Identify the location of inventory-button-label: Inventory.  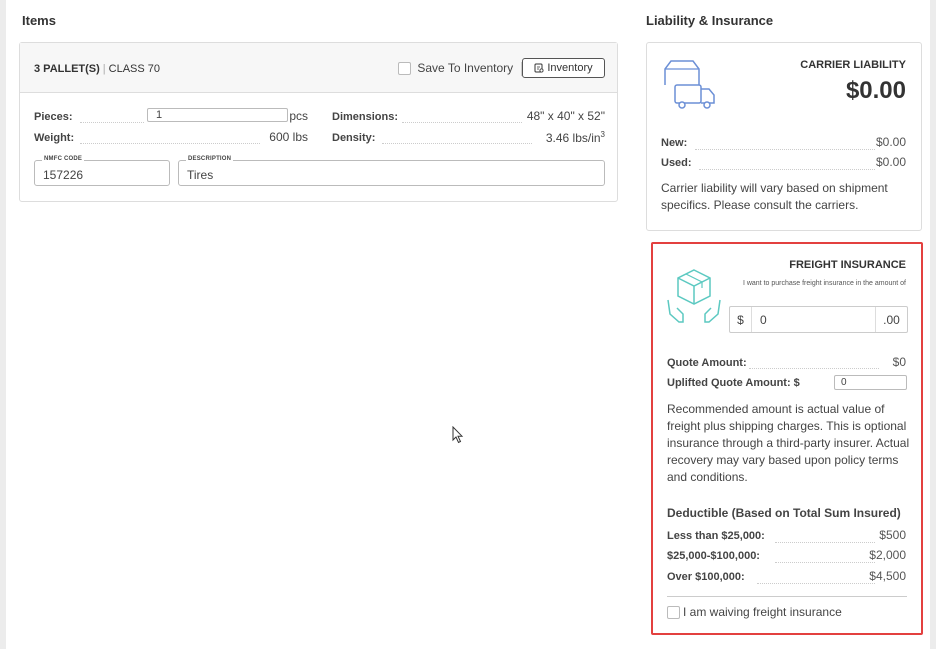
(570, 68).